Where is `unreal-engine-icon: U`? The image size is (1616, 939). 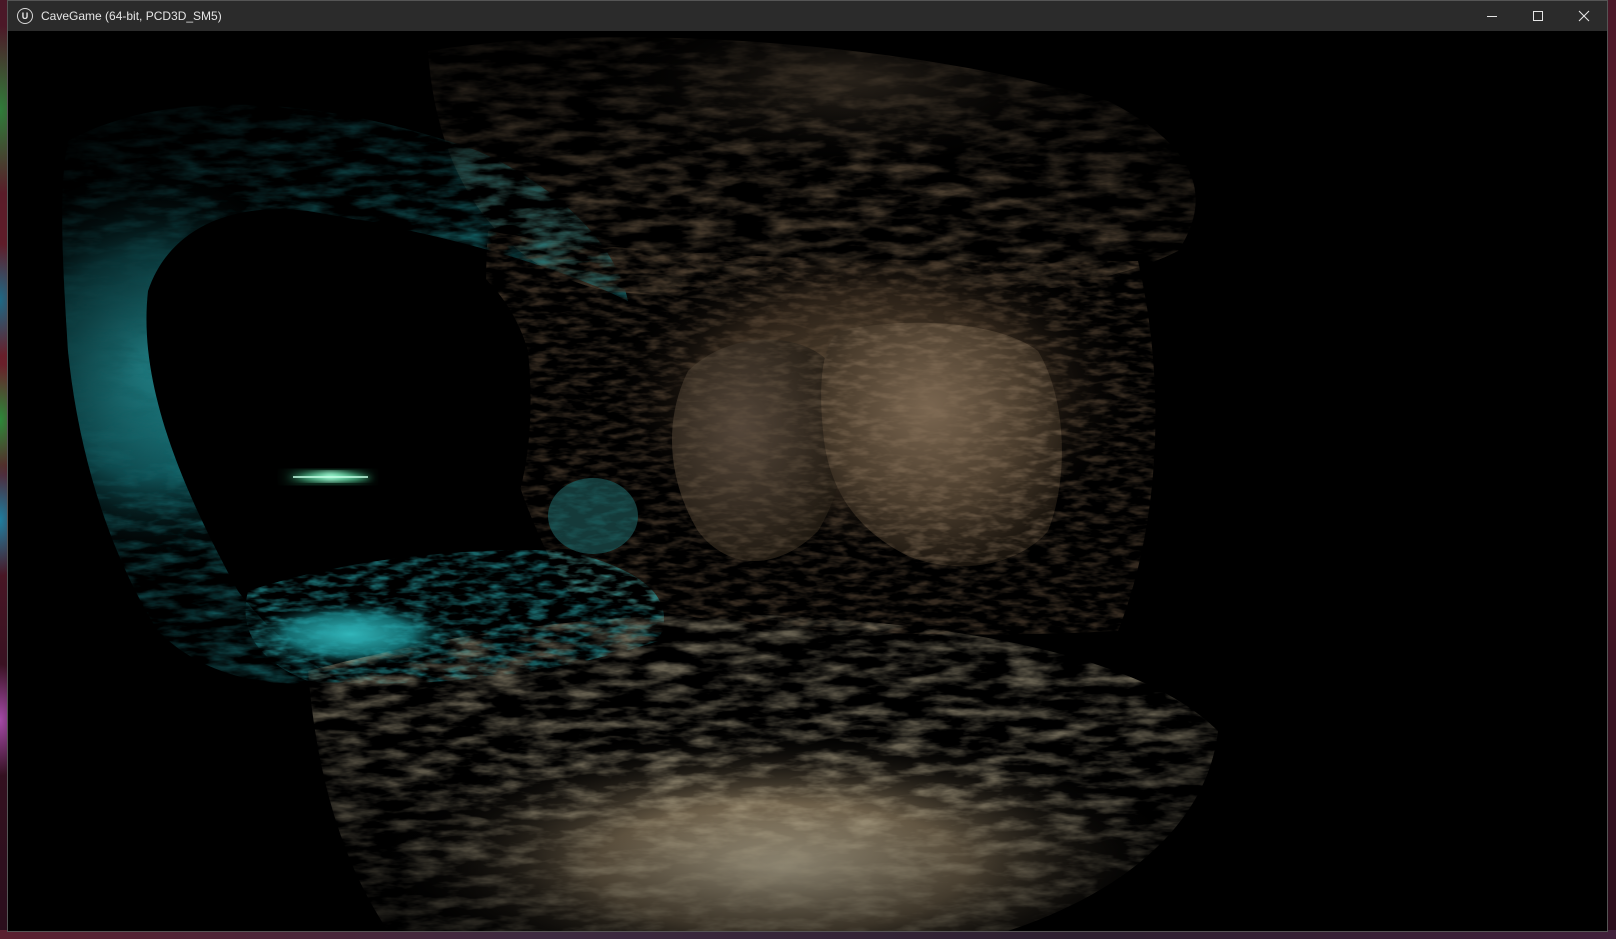 unreal-engine-icon: U is located at coordinates (25, 16).